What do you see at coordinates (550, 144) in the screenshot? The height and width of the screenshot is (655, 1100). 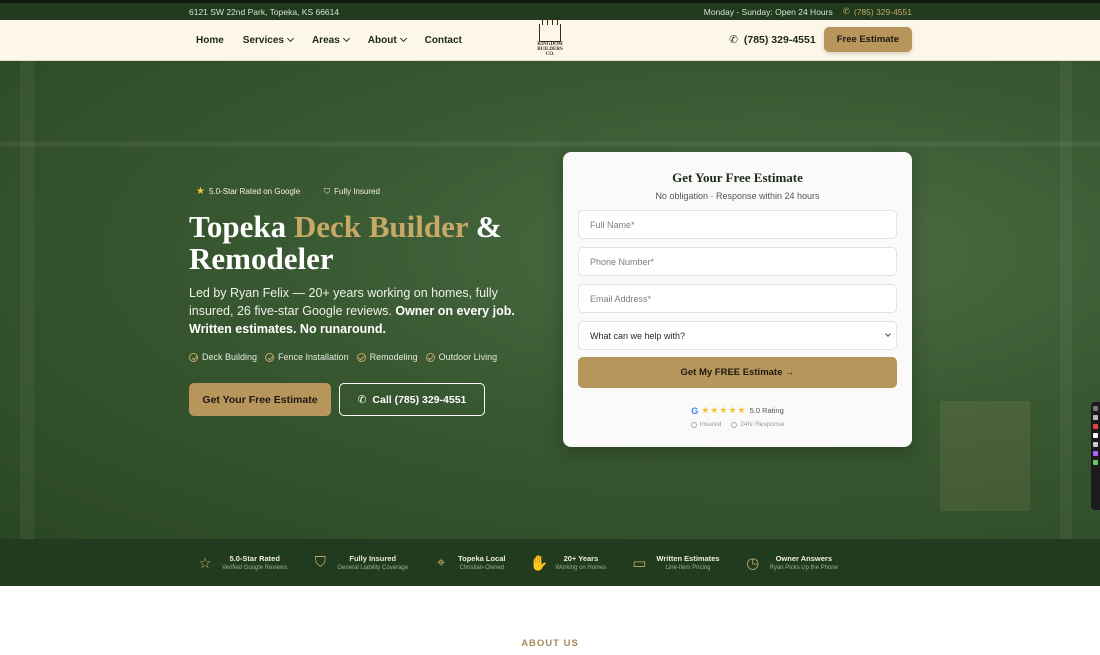 I see `background-beam` at bounding box center [550, 144].